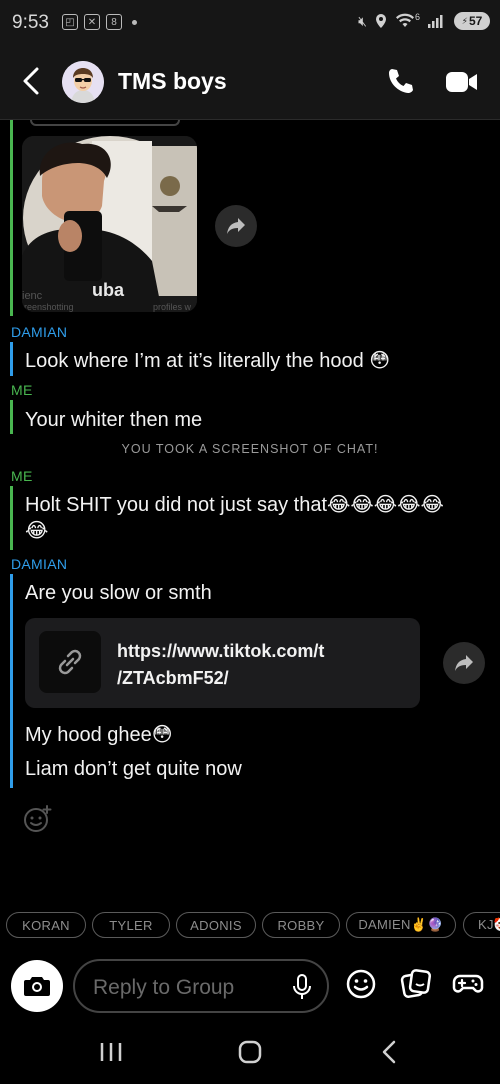  I want to click on snap-faint-caption: ienc, so click(32, 296).